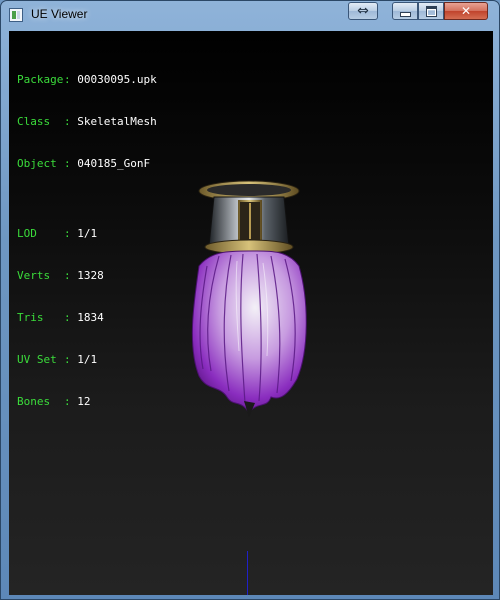 The image size is (500, 600). What do you see at coordinates (117, 121) in the screenshot?
I see `info-value-class: SkeletalMesh` at bounding box center [117, 121].